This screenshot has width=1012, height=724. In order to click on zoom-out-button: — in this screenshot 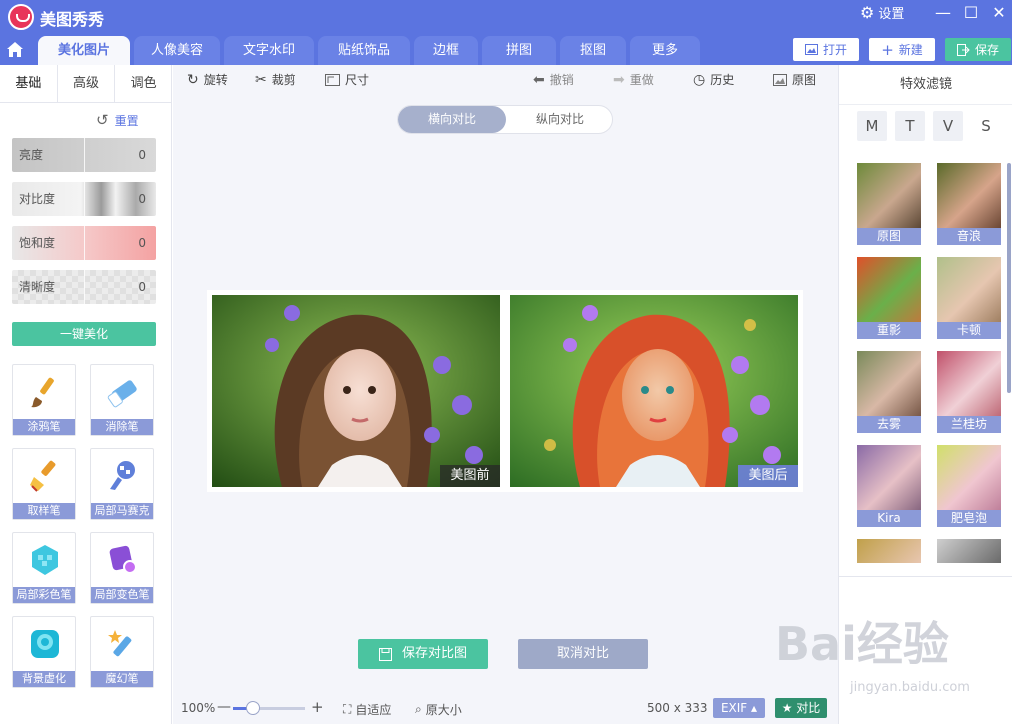, I will do `click(224, 707)`.